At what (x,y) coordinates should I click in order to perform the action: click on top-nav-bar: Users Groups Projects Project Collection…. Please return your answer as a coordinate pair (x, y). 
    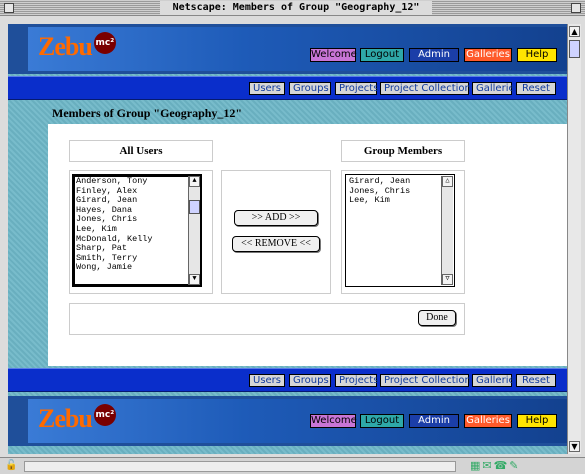
    Looking at the image, I should click on (287, 88).